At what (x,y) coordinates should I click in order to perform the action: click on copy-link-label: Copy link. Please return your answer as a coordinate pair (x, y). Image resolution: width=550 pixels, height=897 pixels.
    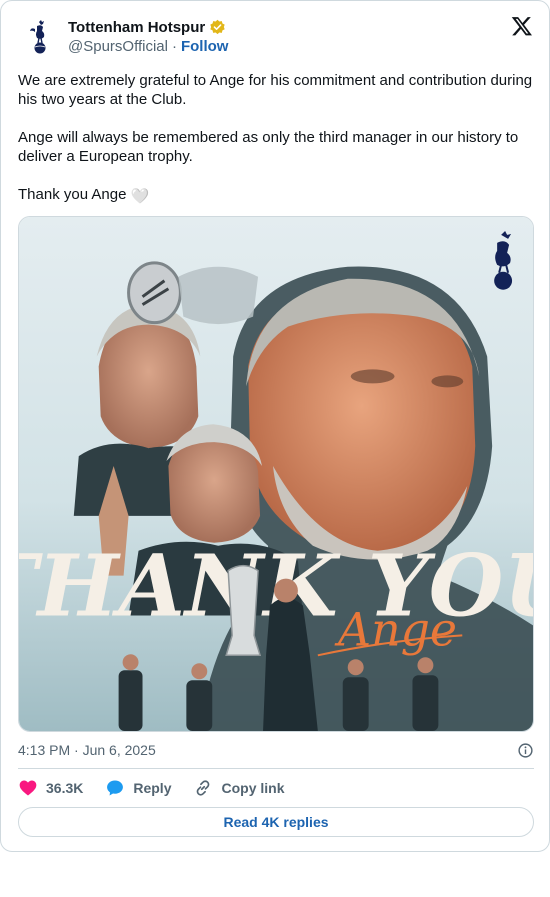
    Looking at the image, I should click on (253, 788).